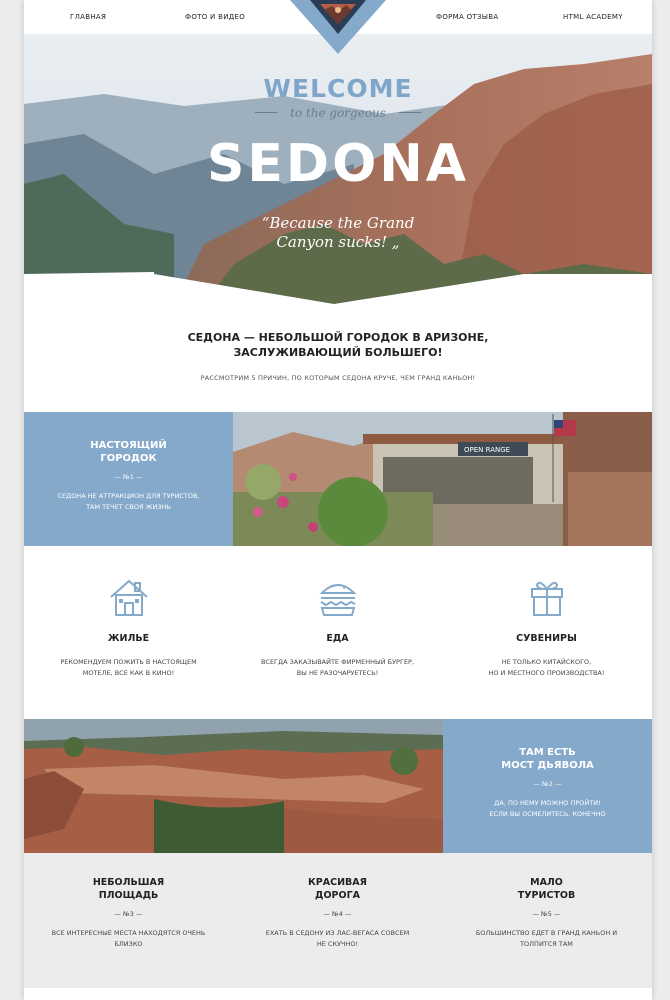 This screenshot has height=1000, width=670. I want to click on feature-souvenirs-text-line2: НО И МЕСТНОГО ПРОИЗВОДСТВА!, so click(546, 673).